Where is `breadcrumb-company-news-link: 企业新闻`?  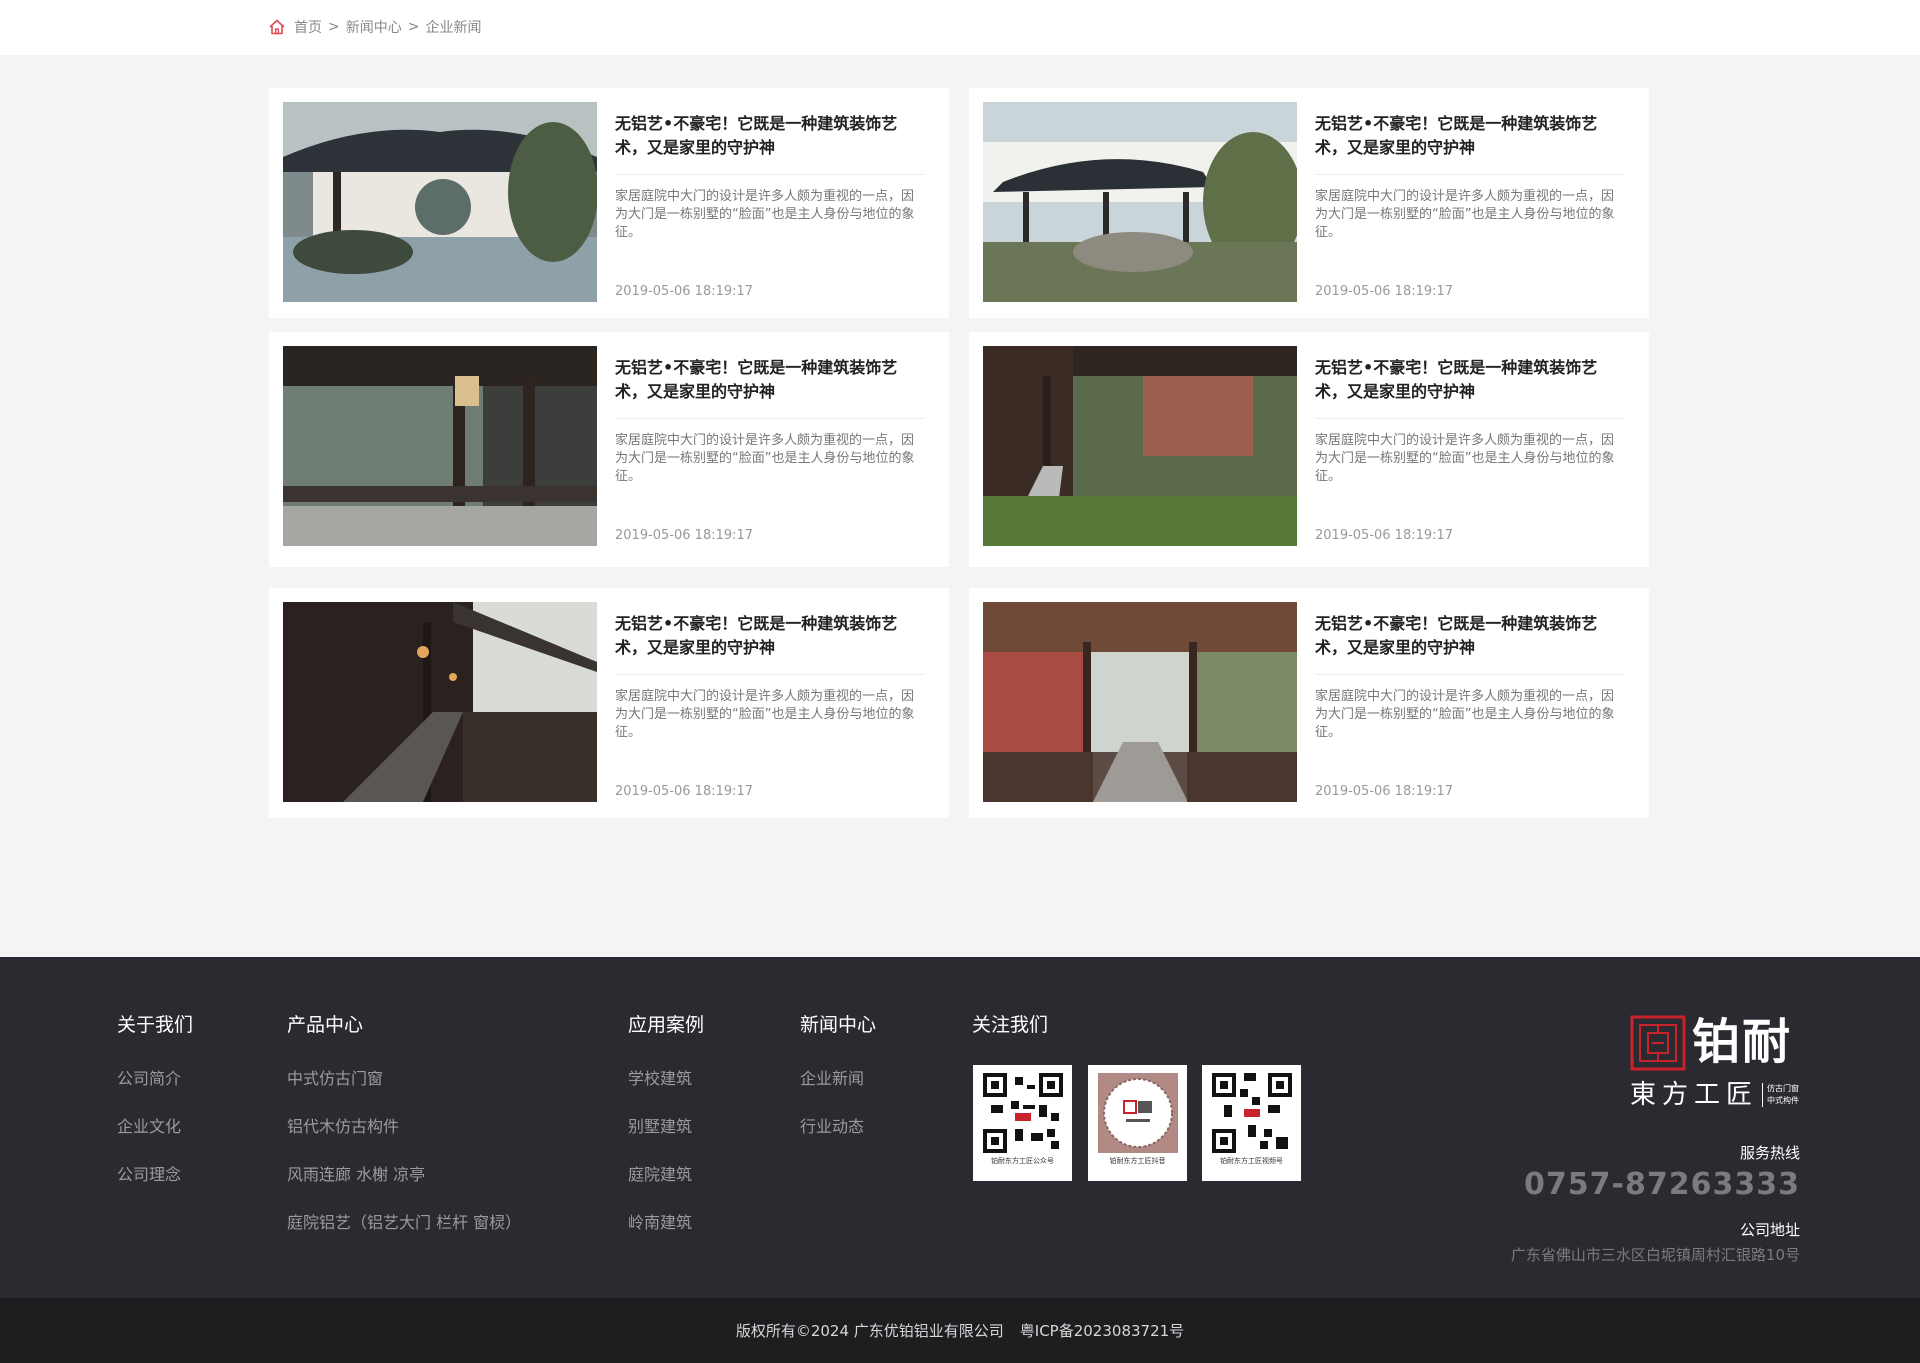 breadcrumb-company-news-link: 企业新闻 is located at coordinates (453, 27).